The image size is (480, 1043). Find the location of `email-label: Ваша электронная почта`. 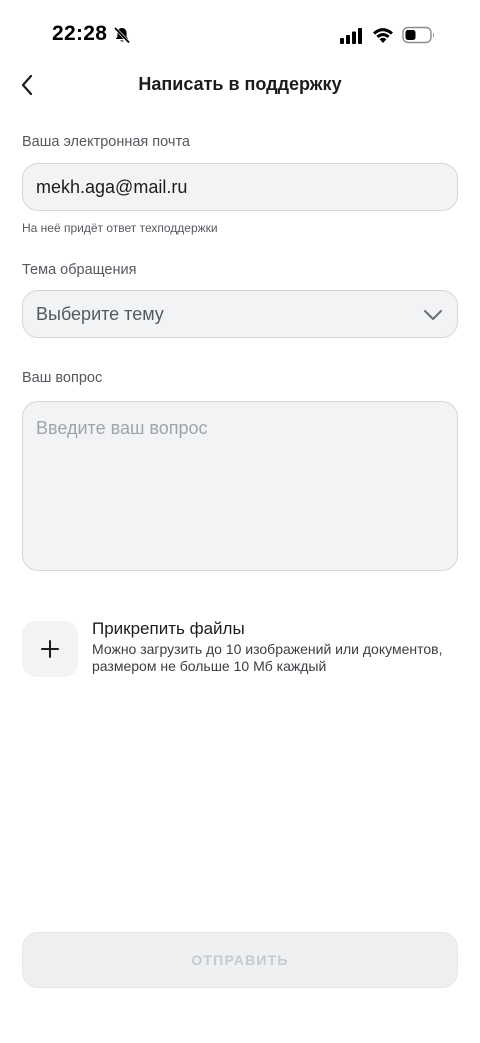

email-label: Ваша электронная почта is located at coordinates (106, 142).